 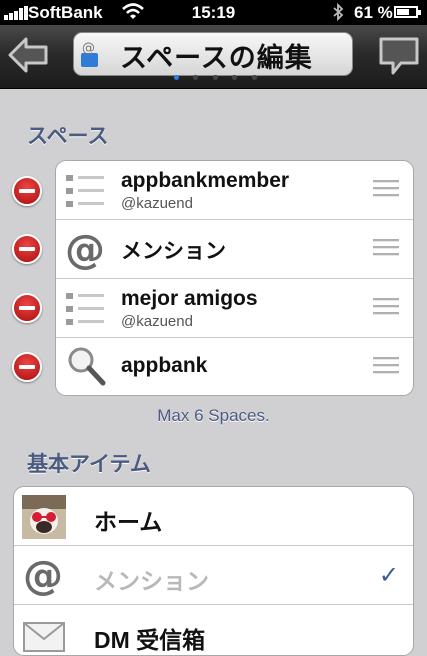 I want to click on space-name: appbankmember, so click(x=205, y=180).